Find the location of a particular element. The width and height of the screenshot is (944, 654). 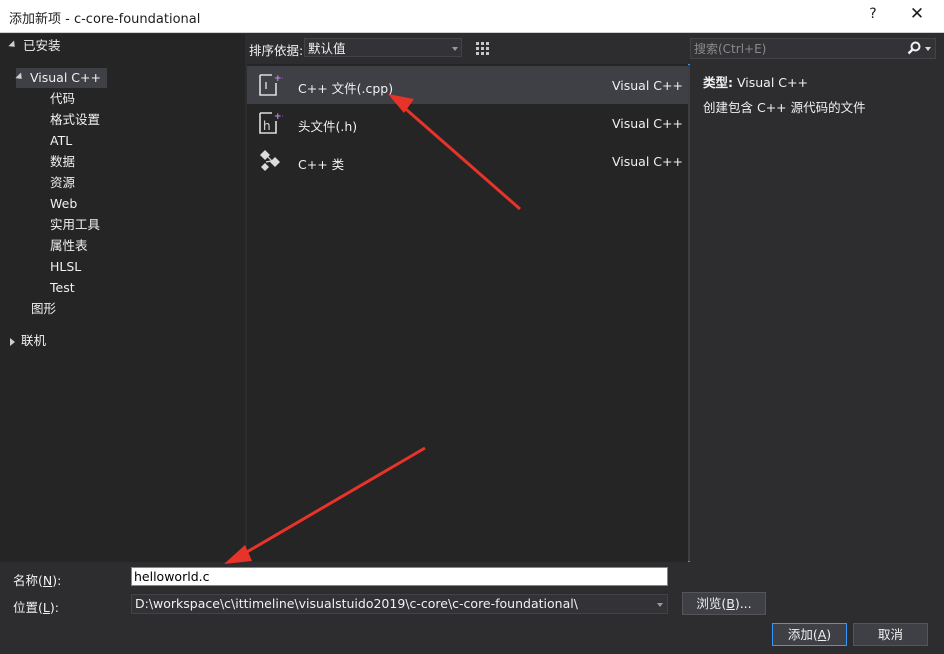

cpp-file-icon: ++ is located at coordinates (271, 85).